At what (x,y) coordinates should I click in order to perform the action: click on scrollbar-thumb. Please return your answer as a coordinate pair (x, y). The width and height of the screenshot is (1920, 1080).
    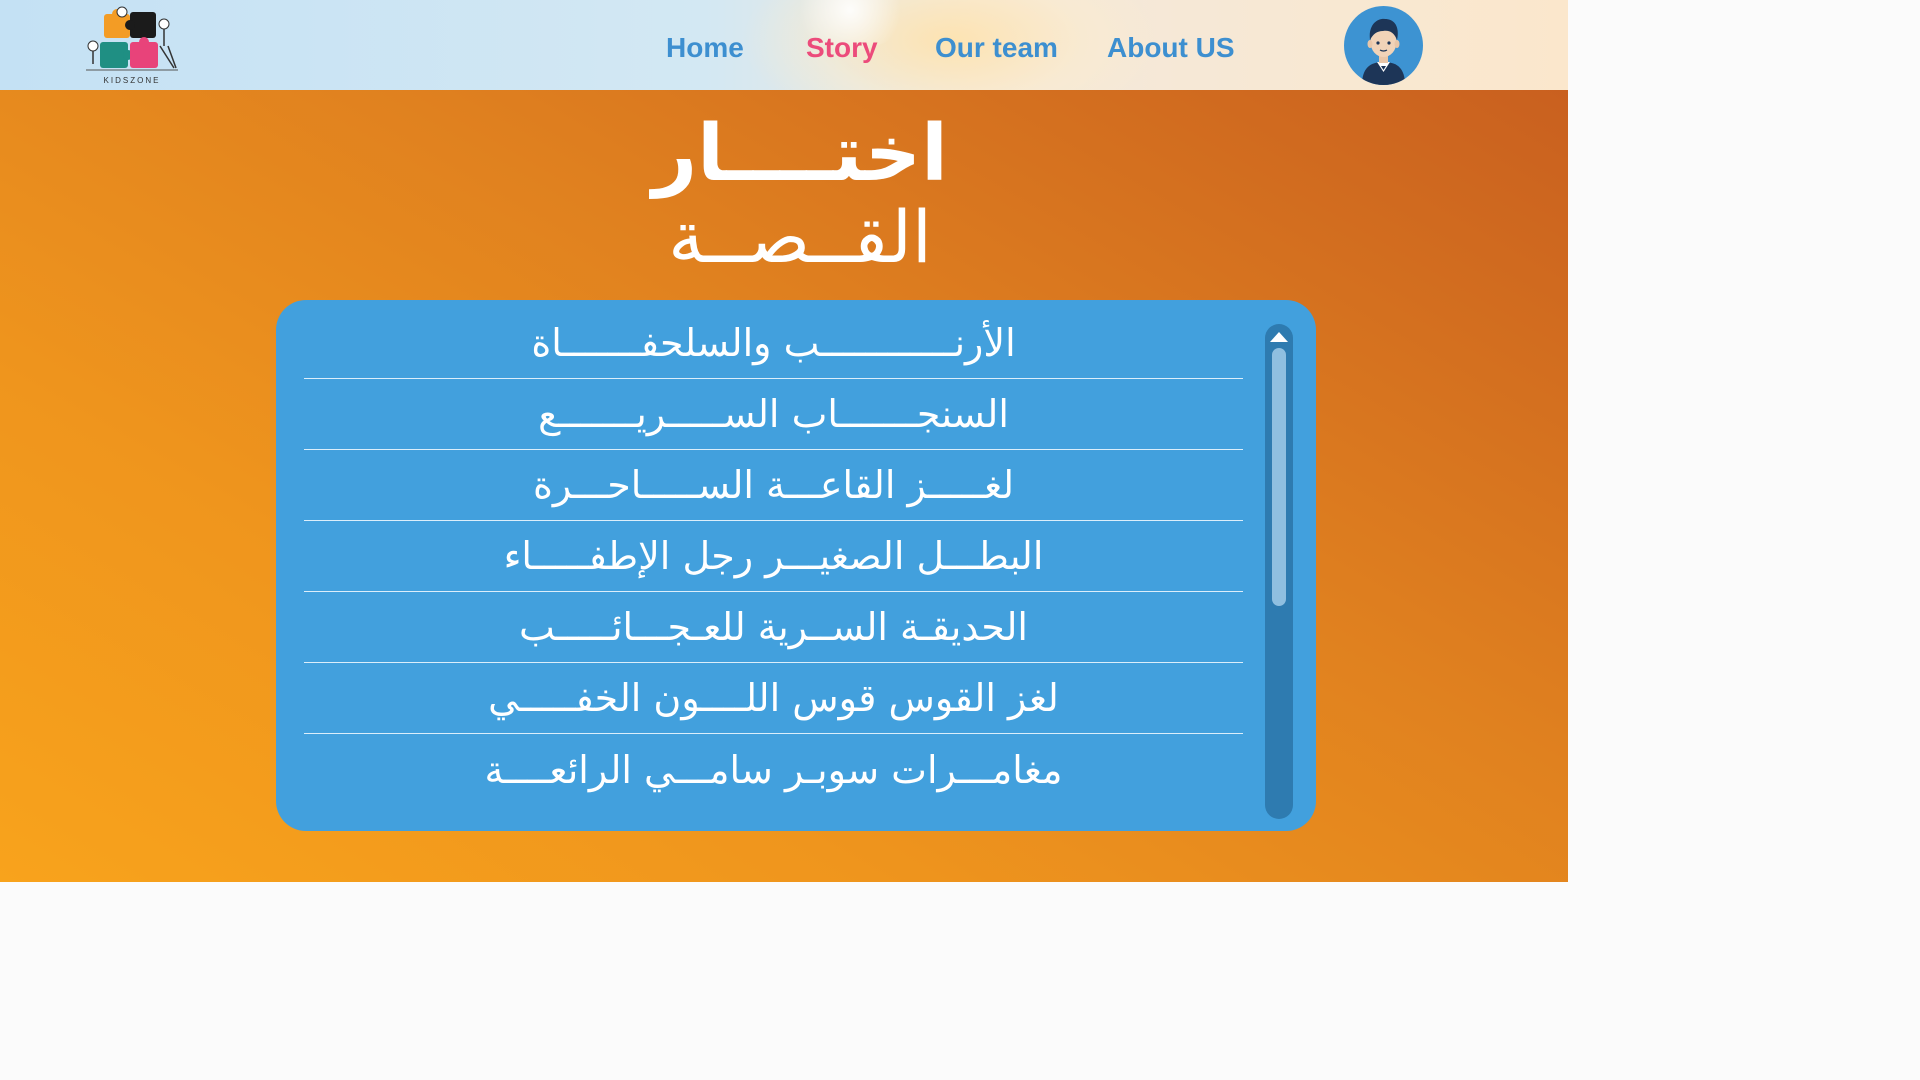
    Looking at the image, I should click on (1279, 477).